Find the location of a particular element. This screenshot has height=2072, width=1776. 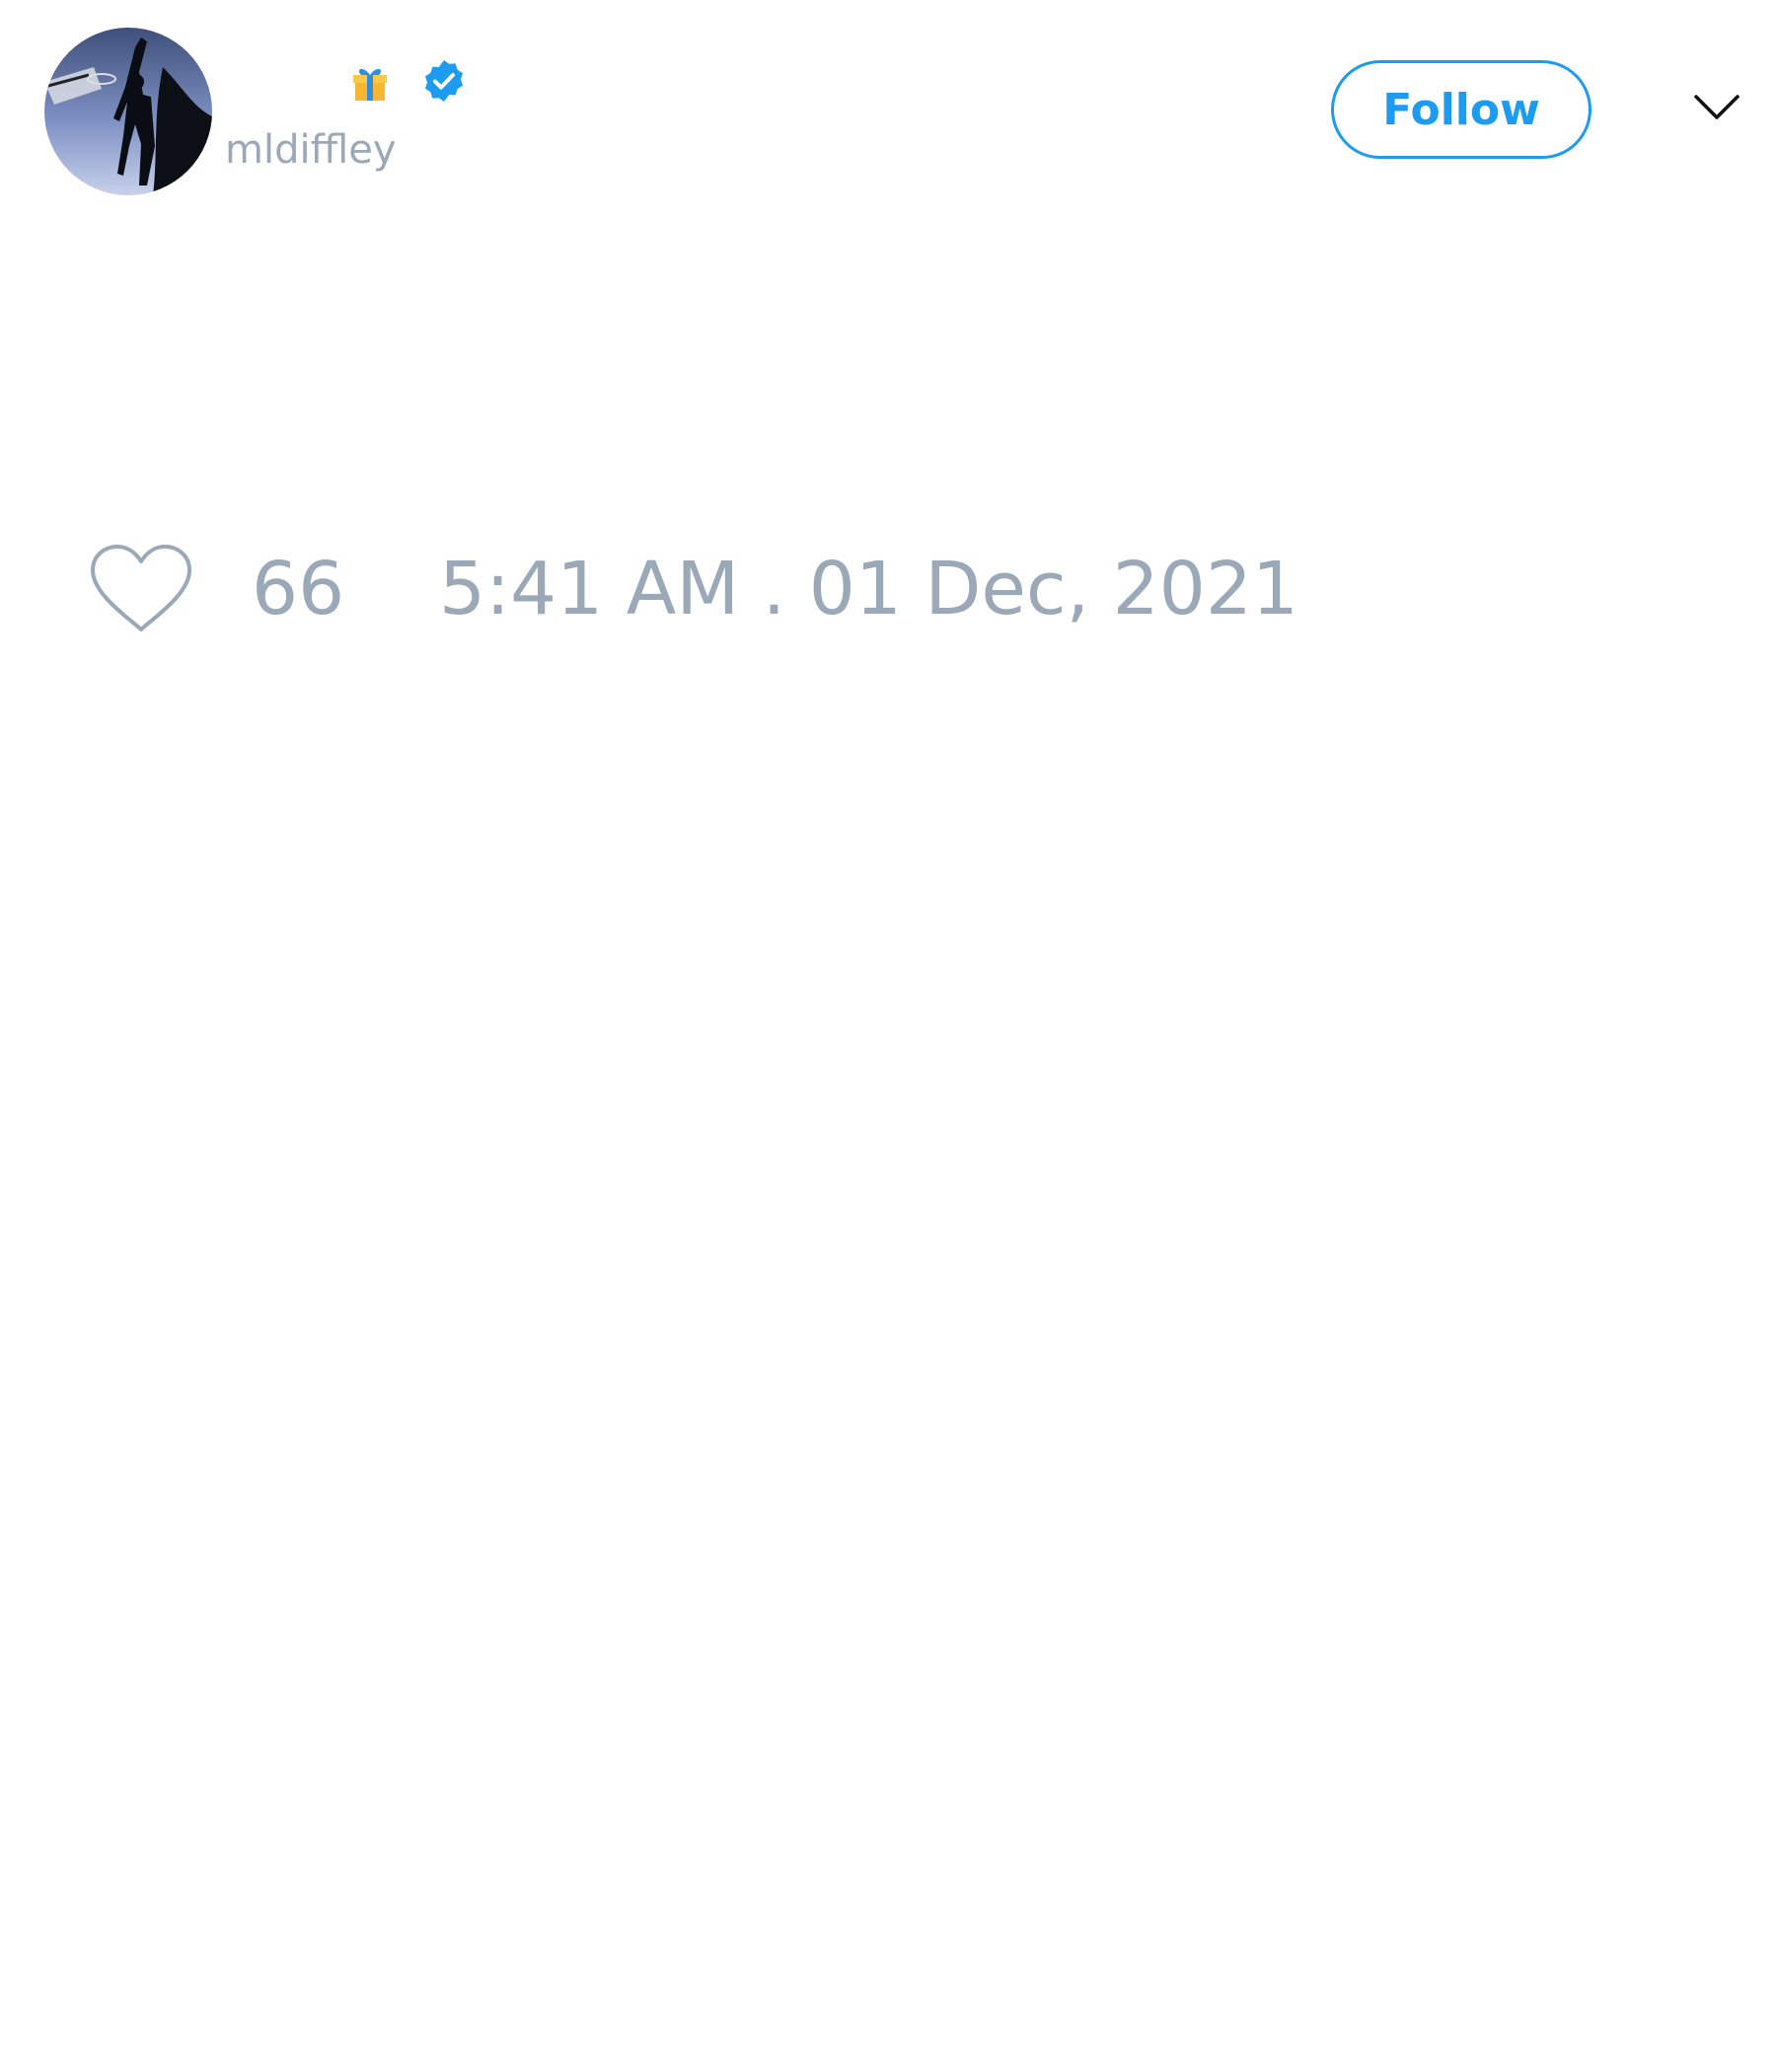

follow-button: Follow is located at coordinates (1461, 110).